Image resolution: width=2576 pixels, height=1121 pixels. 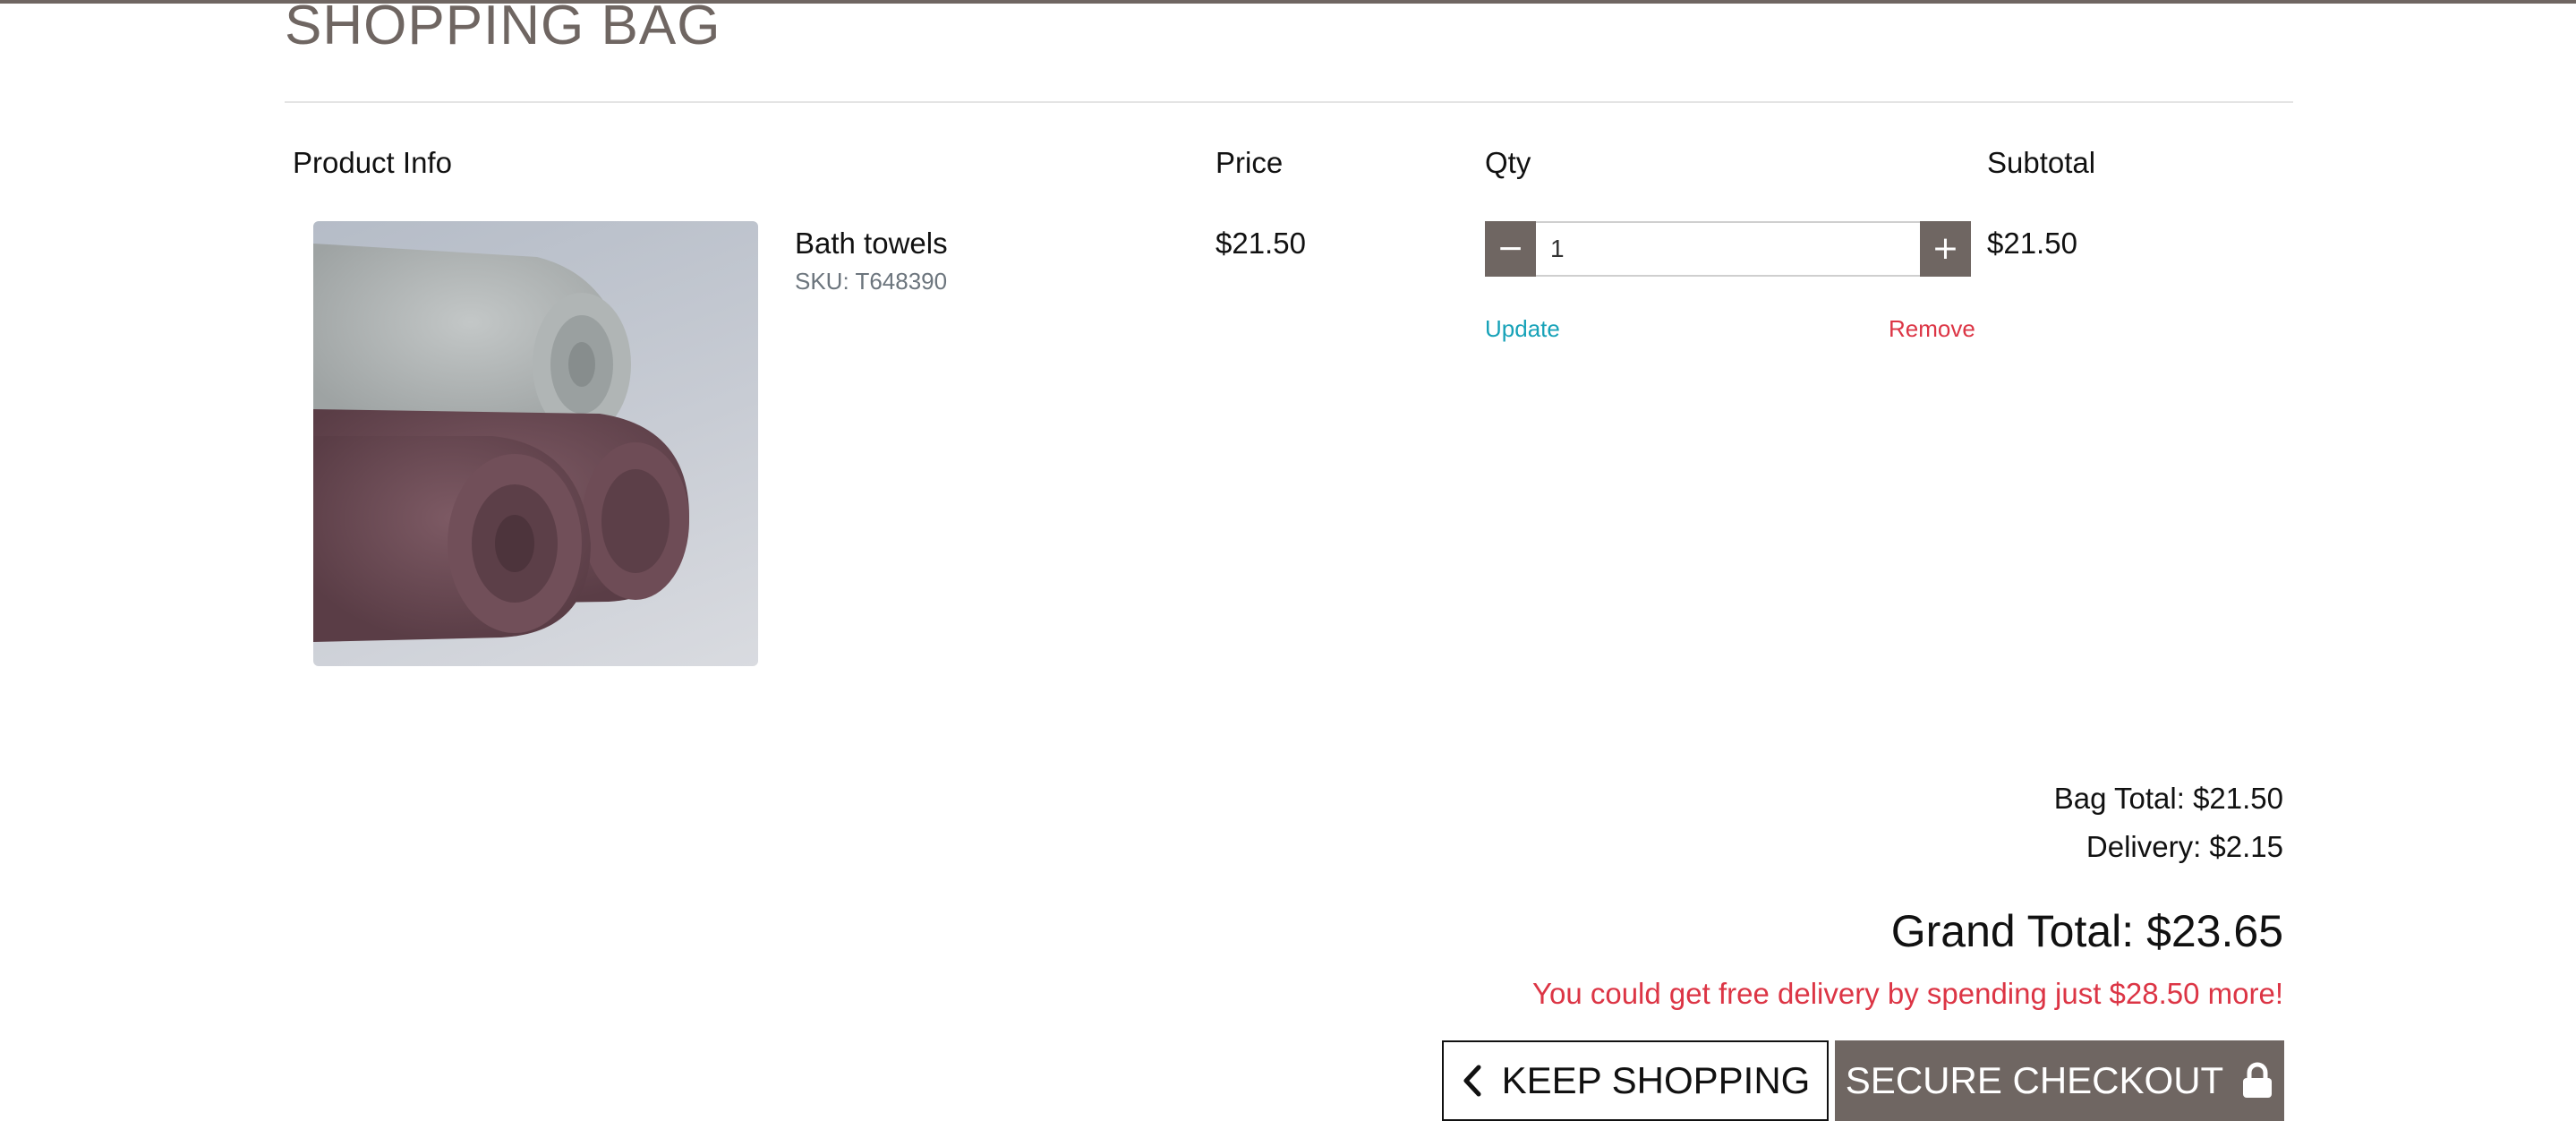 What do you see at coordinates (1510, 249) in the screenshot?
I see `decrement-button: −` at bounding box center [1510, 249].